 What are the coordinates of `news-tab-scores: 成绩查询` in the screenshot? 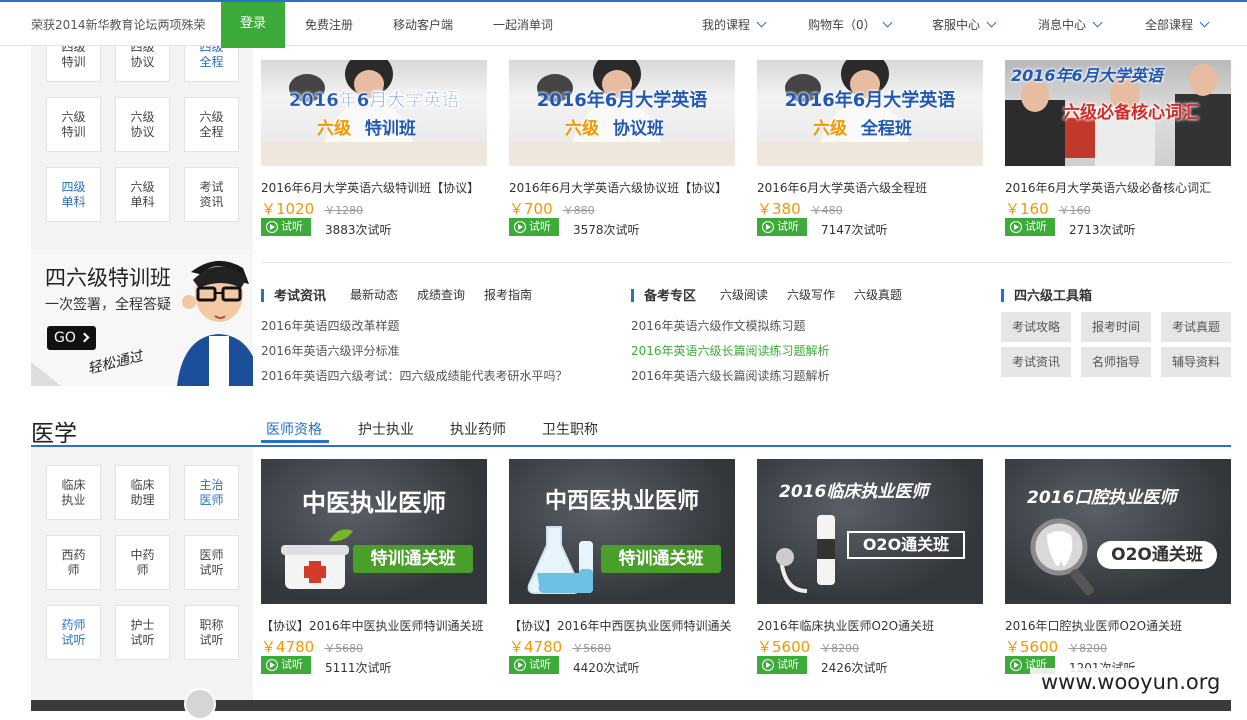 It's located at (441, 294).